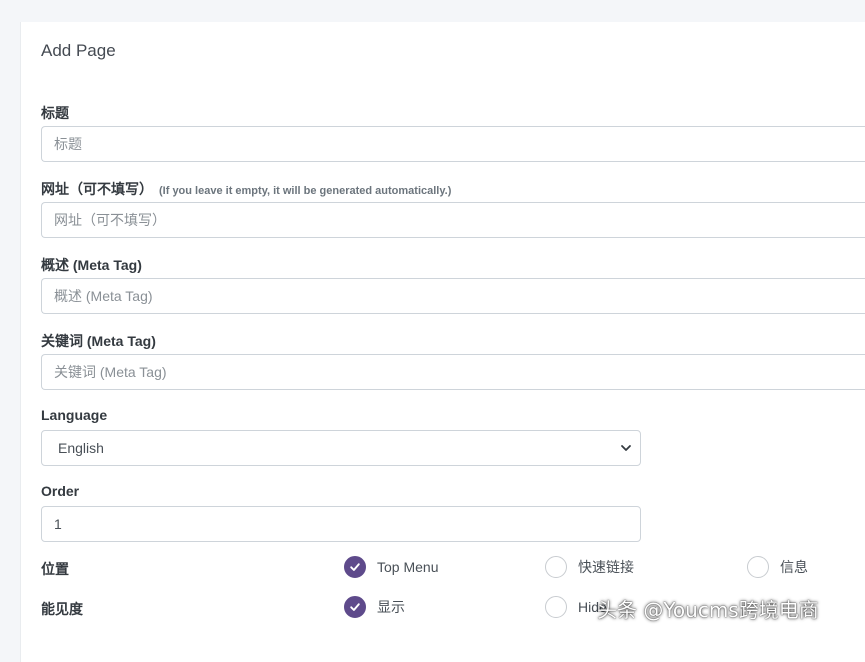 This screenshot has height=662, width=865. Describe the element at coordinates (453, 144) in the screenshot. I see `title-input: 标题` at that location.